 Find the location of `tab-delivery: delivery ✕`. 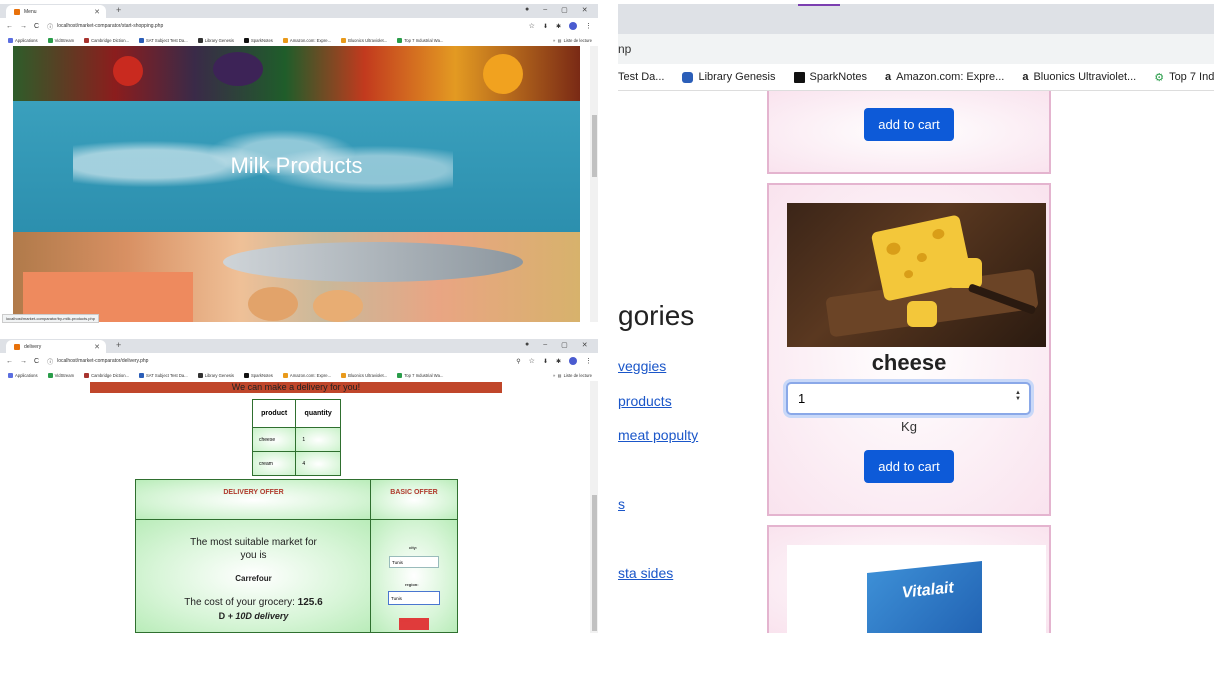

tab-delivery: delivery ✕ is located at coordinates (56, 346).